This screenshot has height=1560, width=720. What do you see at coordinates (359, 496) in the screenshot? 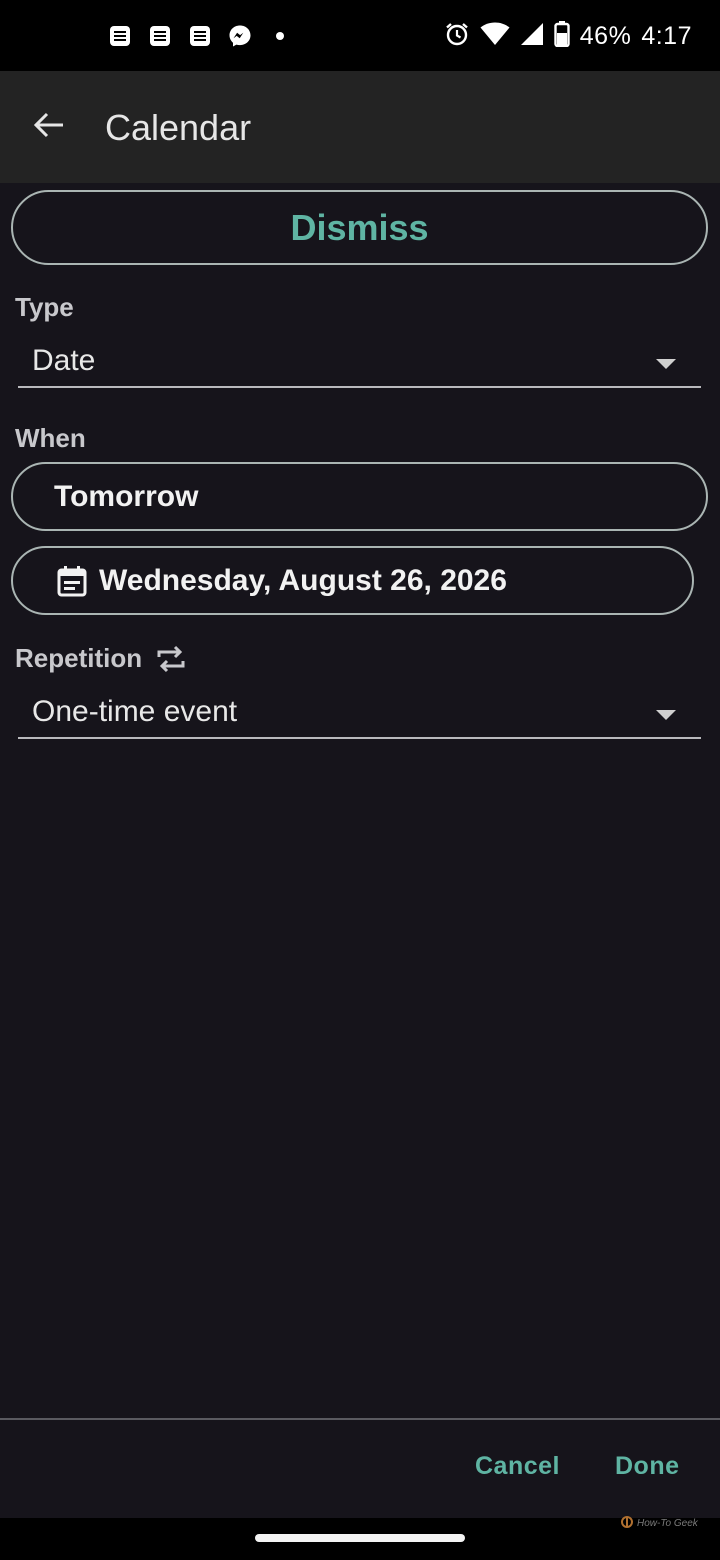
I see `when-preset-button: Tomorrow` at bounding box center [359, 496].